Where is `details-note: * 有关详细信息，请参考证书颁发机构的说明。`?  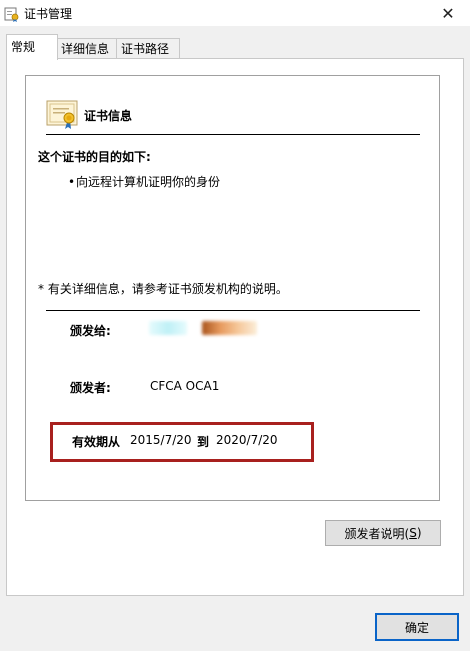
details-note: * 有关详细信息，请参考证书颁发机构的说明。 is located at coordinates (163, 289).